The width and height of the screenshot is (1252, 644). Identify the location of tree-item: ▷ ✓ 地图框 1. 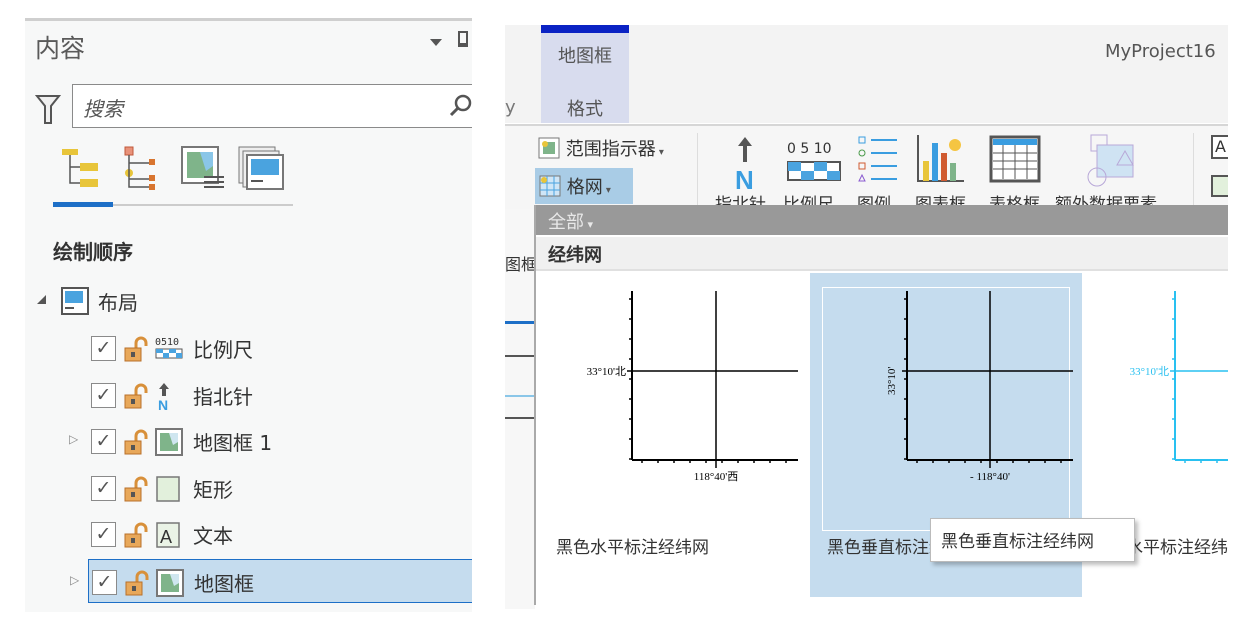
(248, 441).